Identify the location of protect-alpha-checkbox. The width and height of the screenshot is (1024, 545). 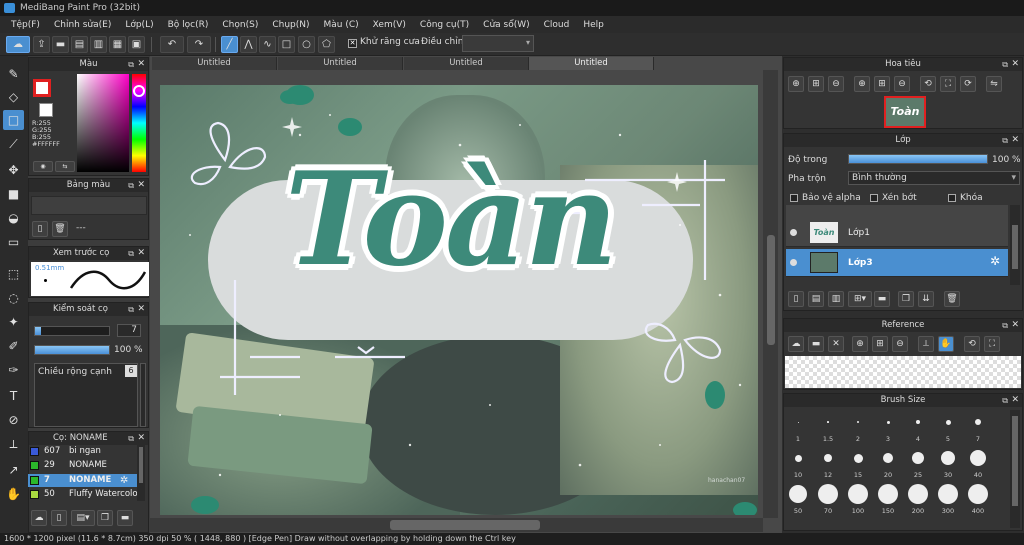
(794, 198).